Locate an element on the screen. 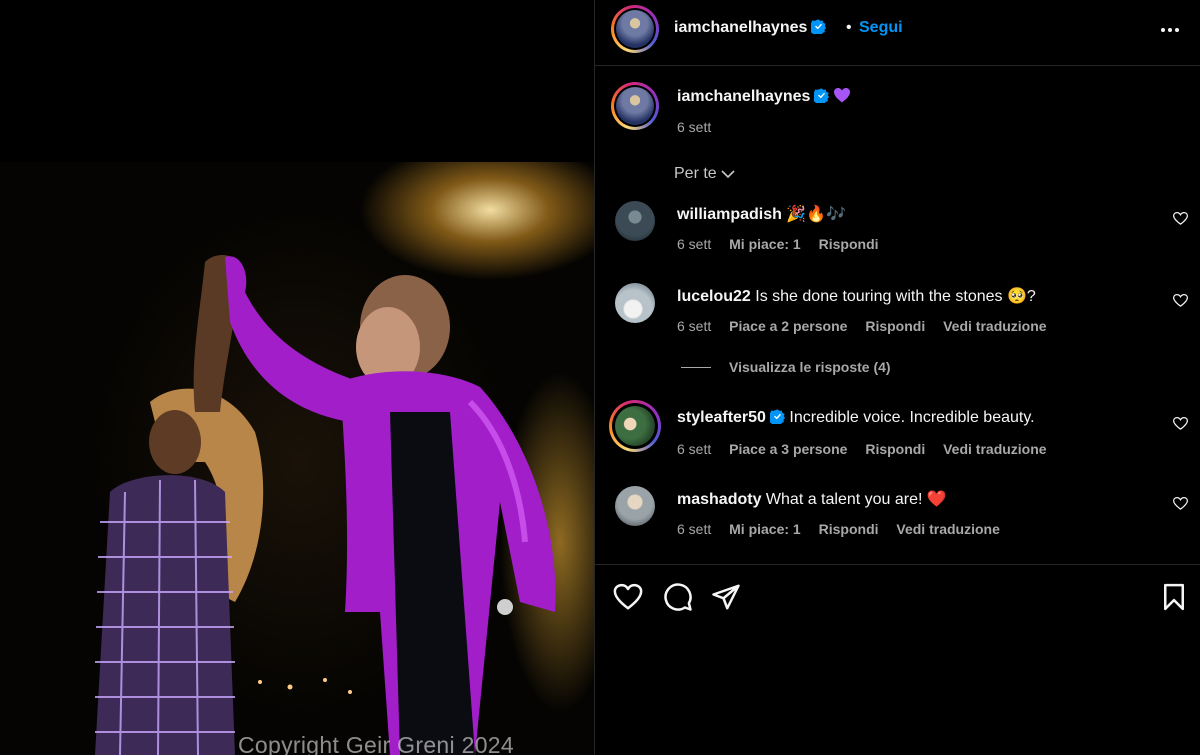 Image resolution: width=1200 pixels, height=755 pixels. purple-heart-icon is located at coordinates (842, 95).